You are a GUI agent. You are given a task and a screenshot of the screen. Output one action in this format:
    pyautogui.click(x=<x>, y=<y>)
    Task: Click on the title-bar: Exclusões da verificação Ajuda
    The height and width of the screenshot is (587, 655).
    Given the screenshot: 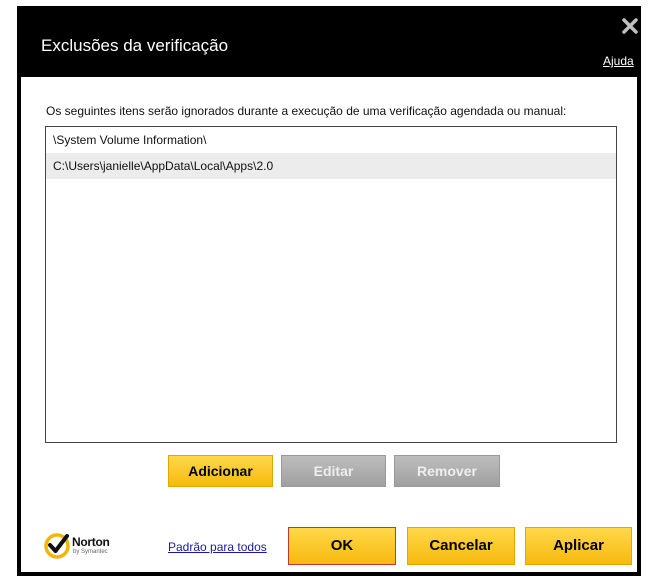 What is the action you would take?
    pyautogui.click(x=329, y=43)
    